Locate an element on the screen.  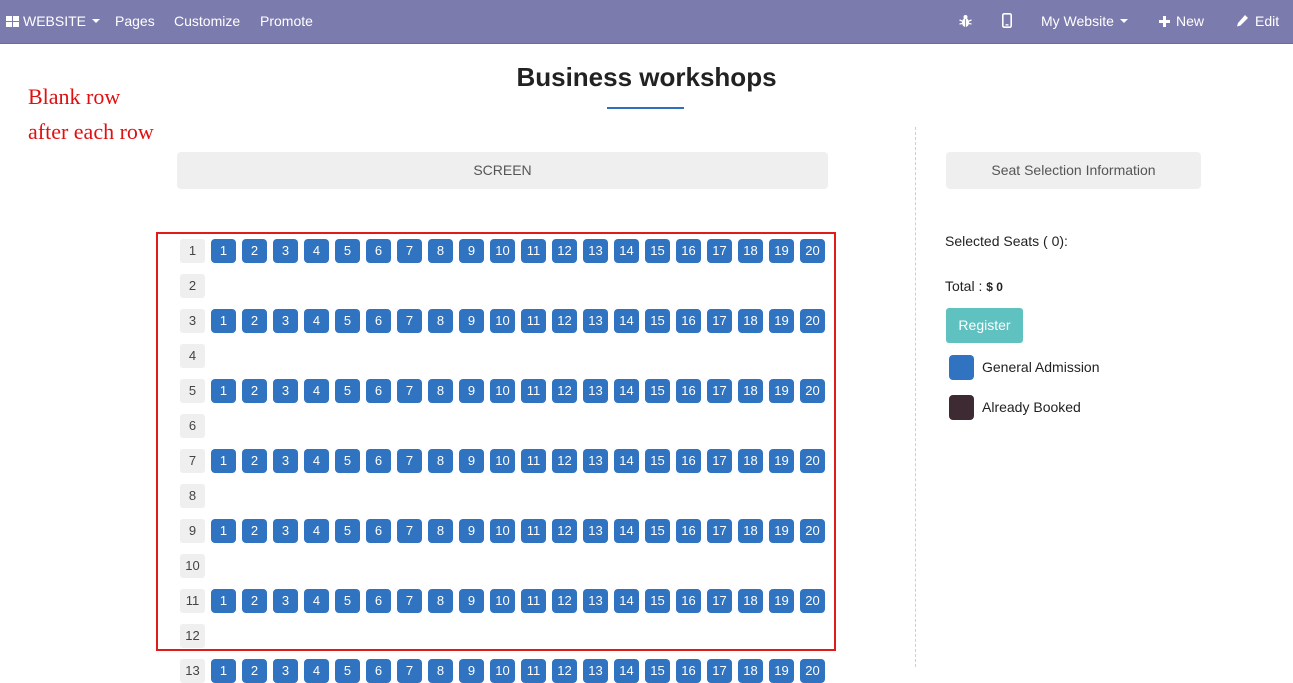
total-label: Total : is located at coordinates (966, 286).